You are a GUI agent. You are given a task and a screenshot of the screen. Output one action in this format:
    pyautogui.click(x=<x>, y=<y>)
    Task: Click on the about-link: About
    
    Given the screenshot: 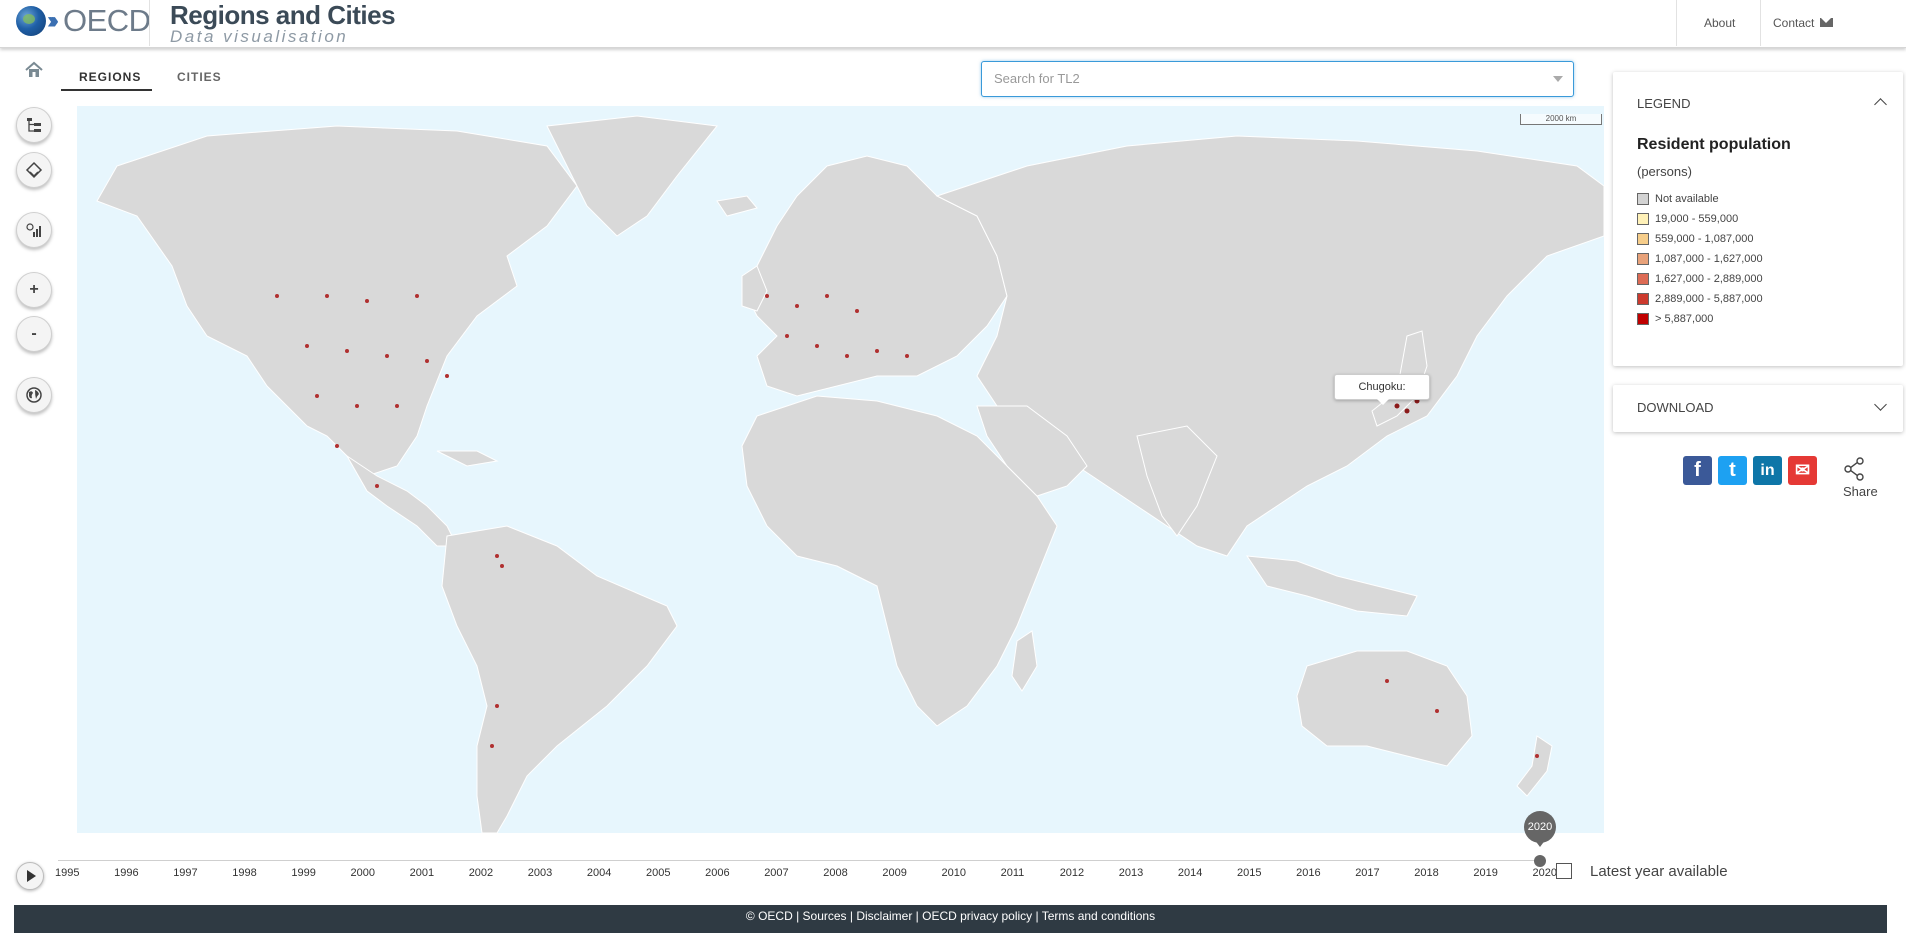 What is the action you would take?
    pyautogui.click(x=1719, y=23)
    